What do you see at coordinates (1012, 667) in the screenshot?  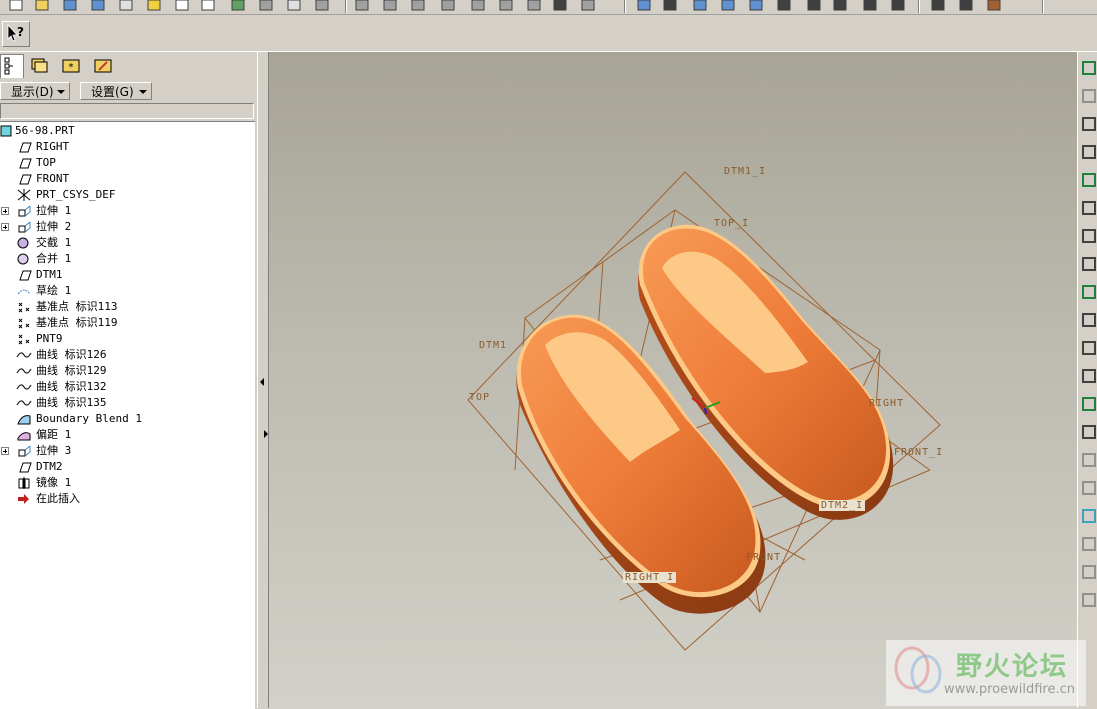 I see `watermark-text: 野火论坛` at bounding box center [1012, 667].